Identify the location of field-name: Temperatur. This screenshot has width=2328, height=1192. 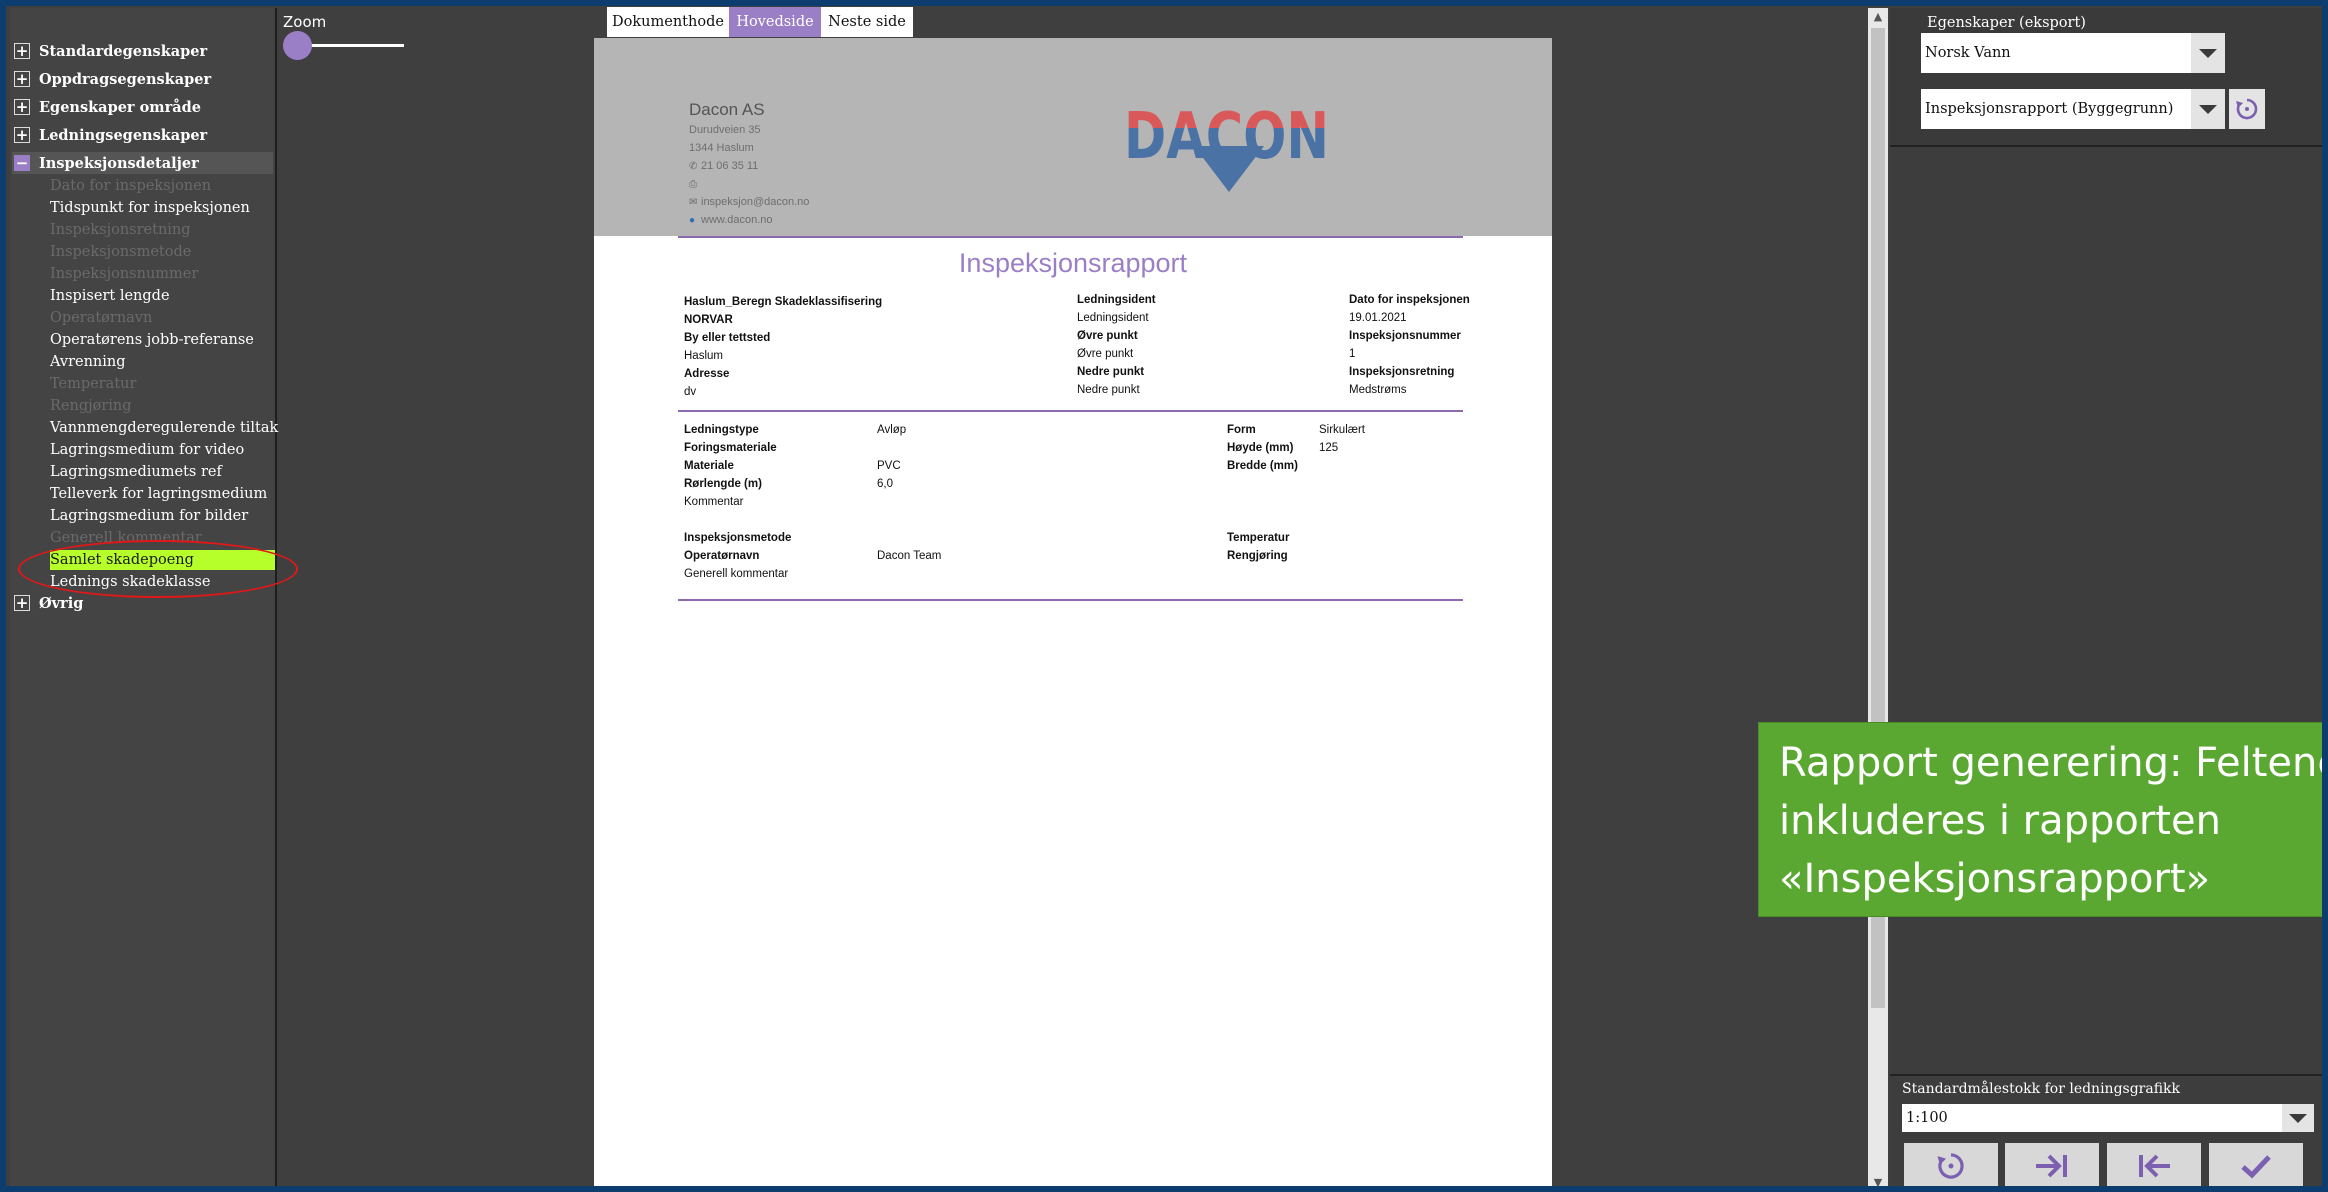
(1258, 538).